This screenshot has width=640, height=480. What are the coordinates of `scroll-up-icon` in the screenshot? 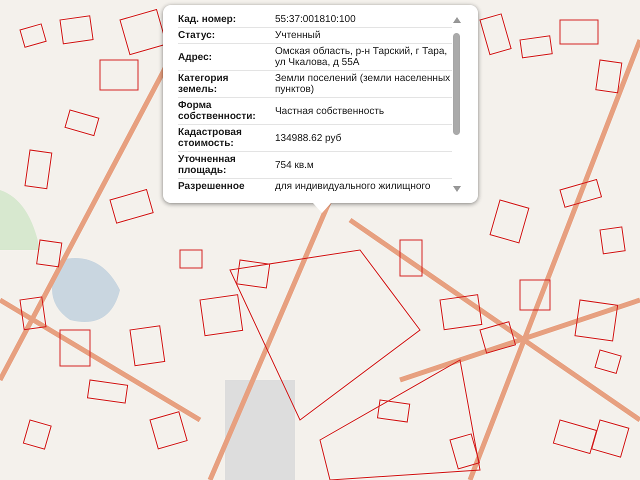 It's located at (457, 20).